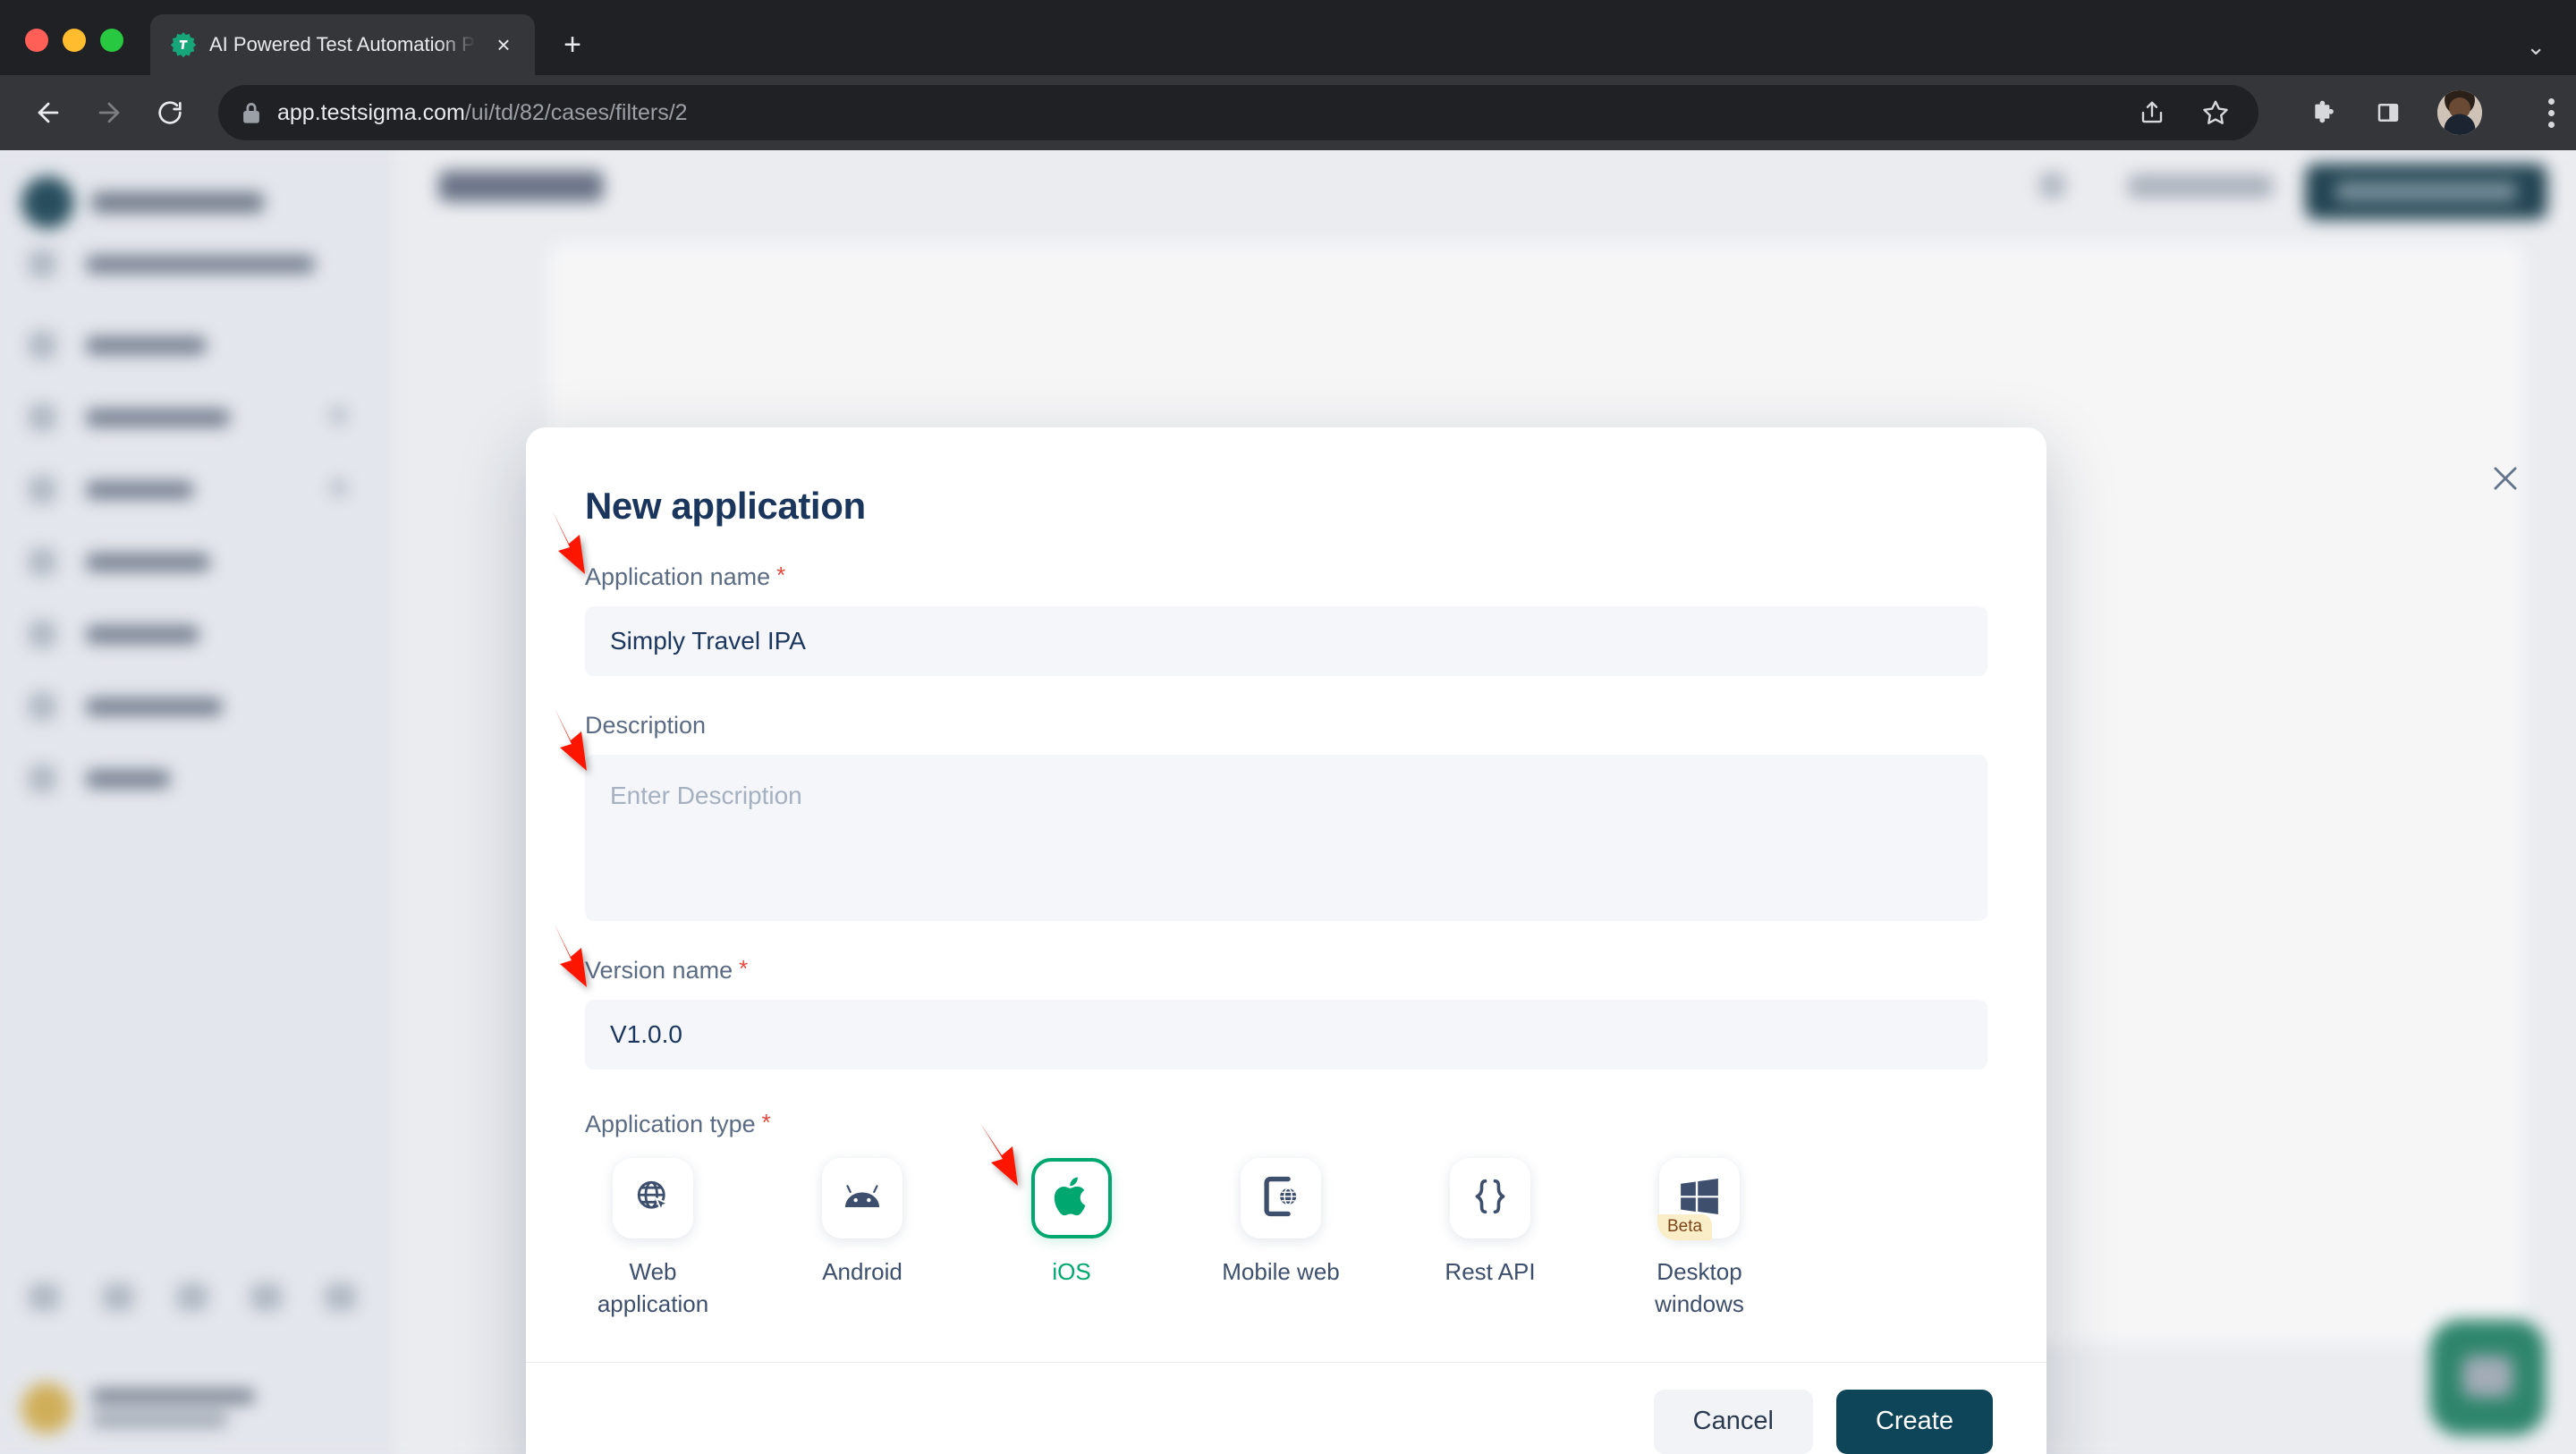 This screenshot has width=2576, height=1454. I want to click on forward-icon, so click(109, 112).